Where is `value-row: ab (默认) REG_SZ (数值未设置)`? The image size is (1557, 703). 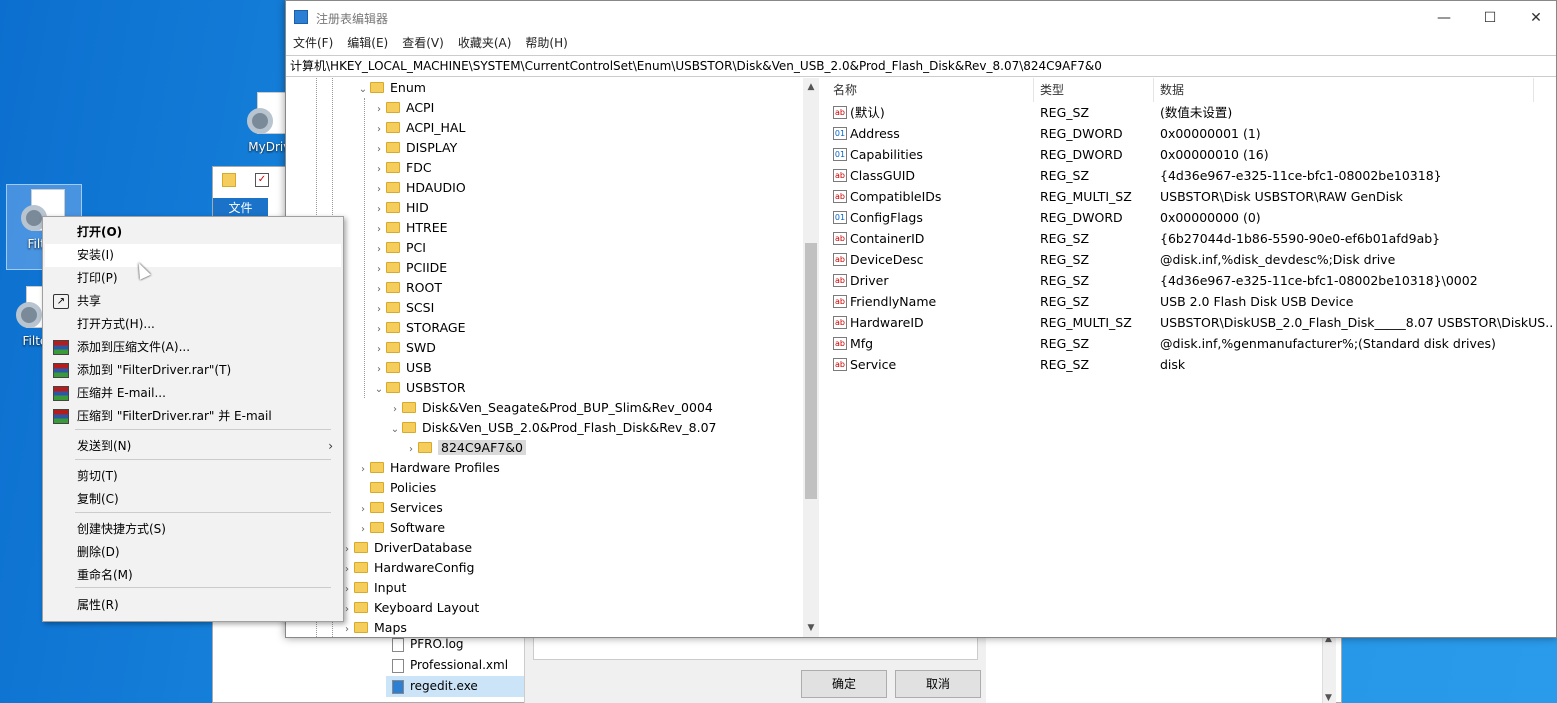 value-row: ab (默认) REG_SZ (数值未设置) is located at coordinates (1191, 112).